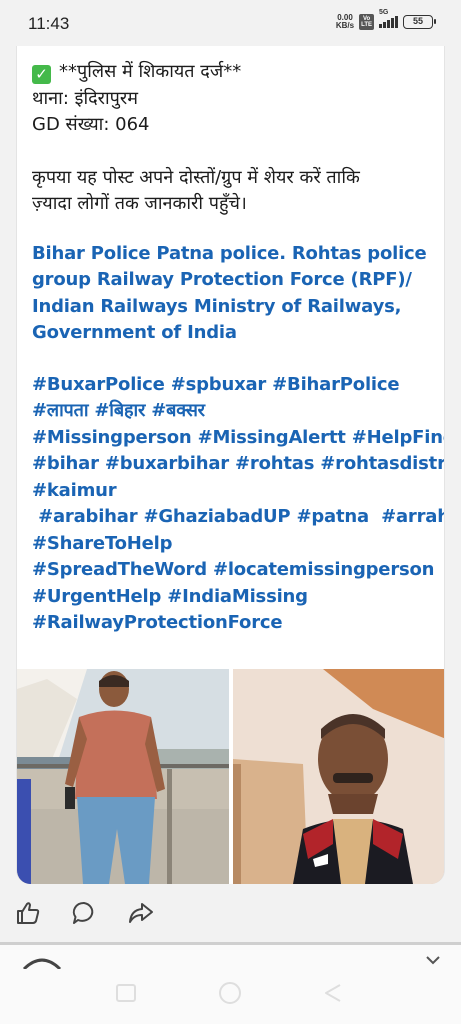 The height and width of the screenshot is (1024, 461). What do you see at coordinates (84, 913) in the screenshot?
I see `comment-icon` at bounding box center [84, 913].